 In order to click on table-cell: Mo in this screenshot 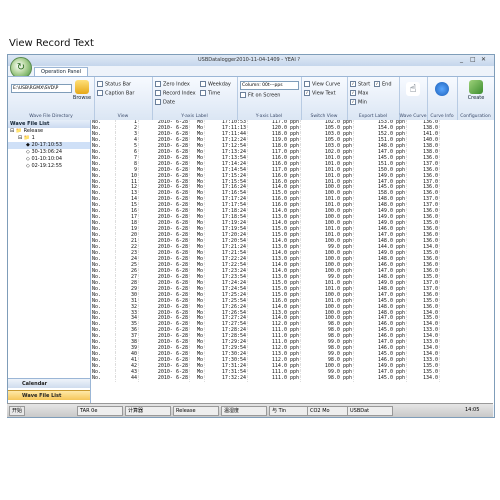, I will do `click(197, 378)`.